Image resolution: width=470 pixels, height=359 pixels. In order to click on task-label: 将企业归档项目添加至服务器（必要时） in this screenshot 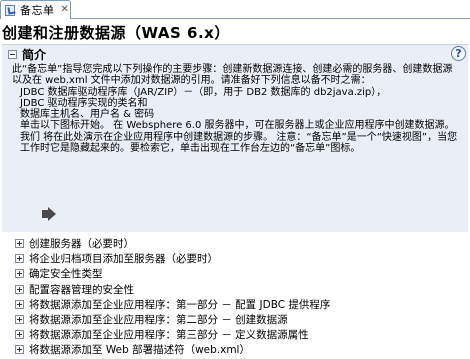, I will do `click(123, 259)`.